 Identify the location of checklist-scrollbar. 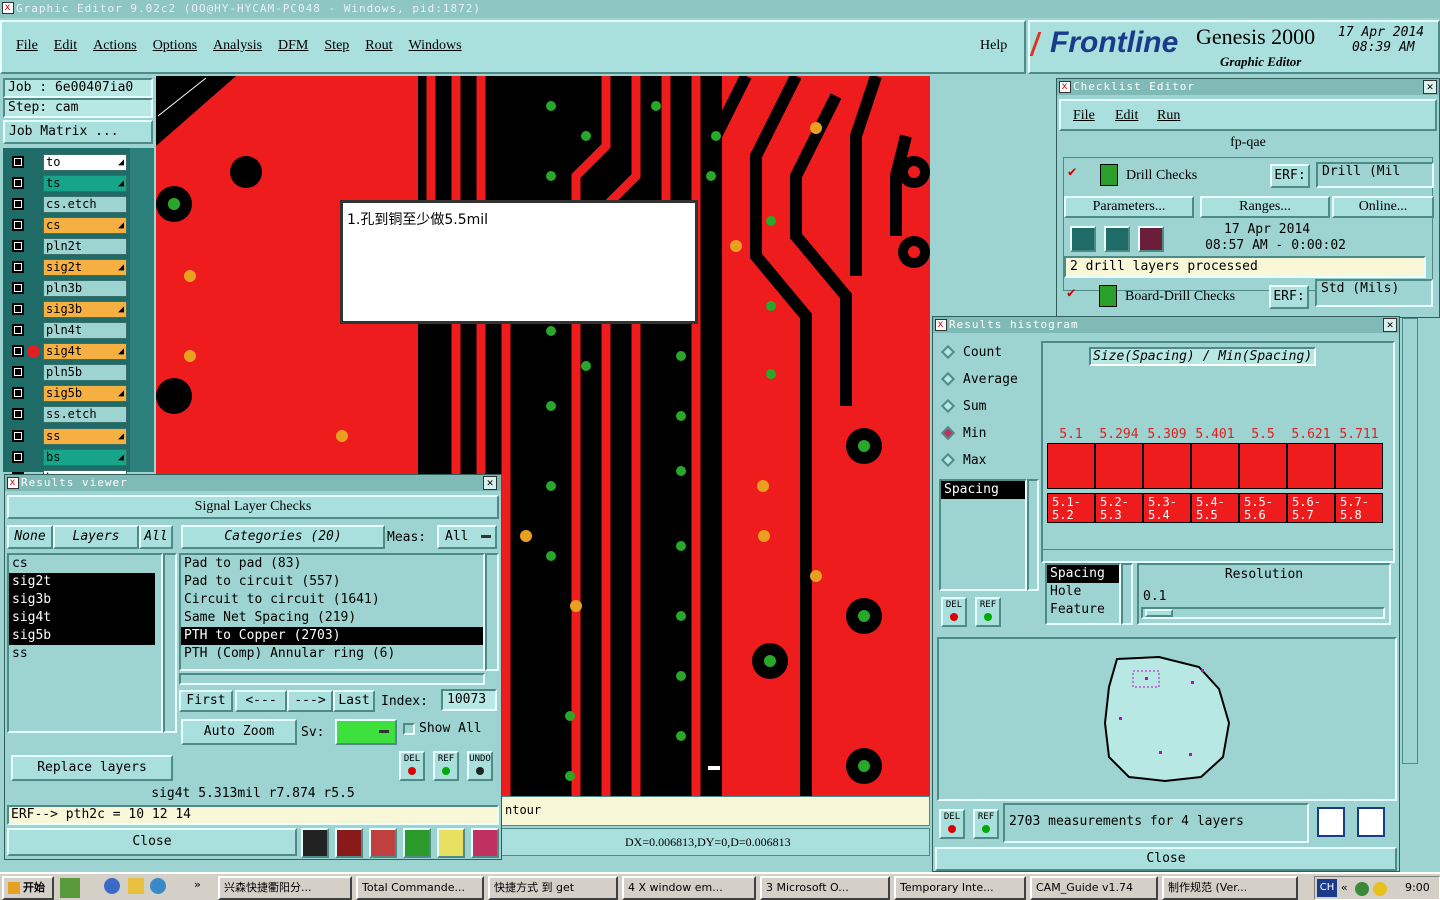
(1410, 541).